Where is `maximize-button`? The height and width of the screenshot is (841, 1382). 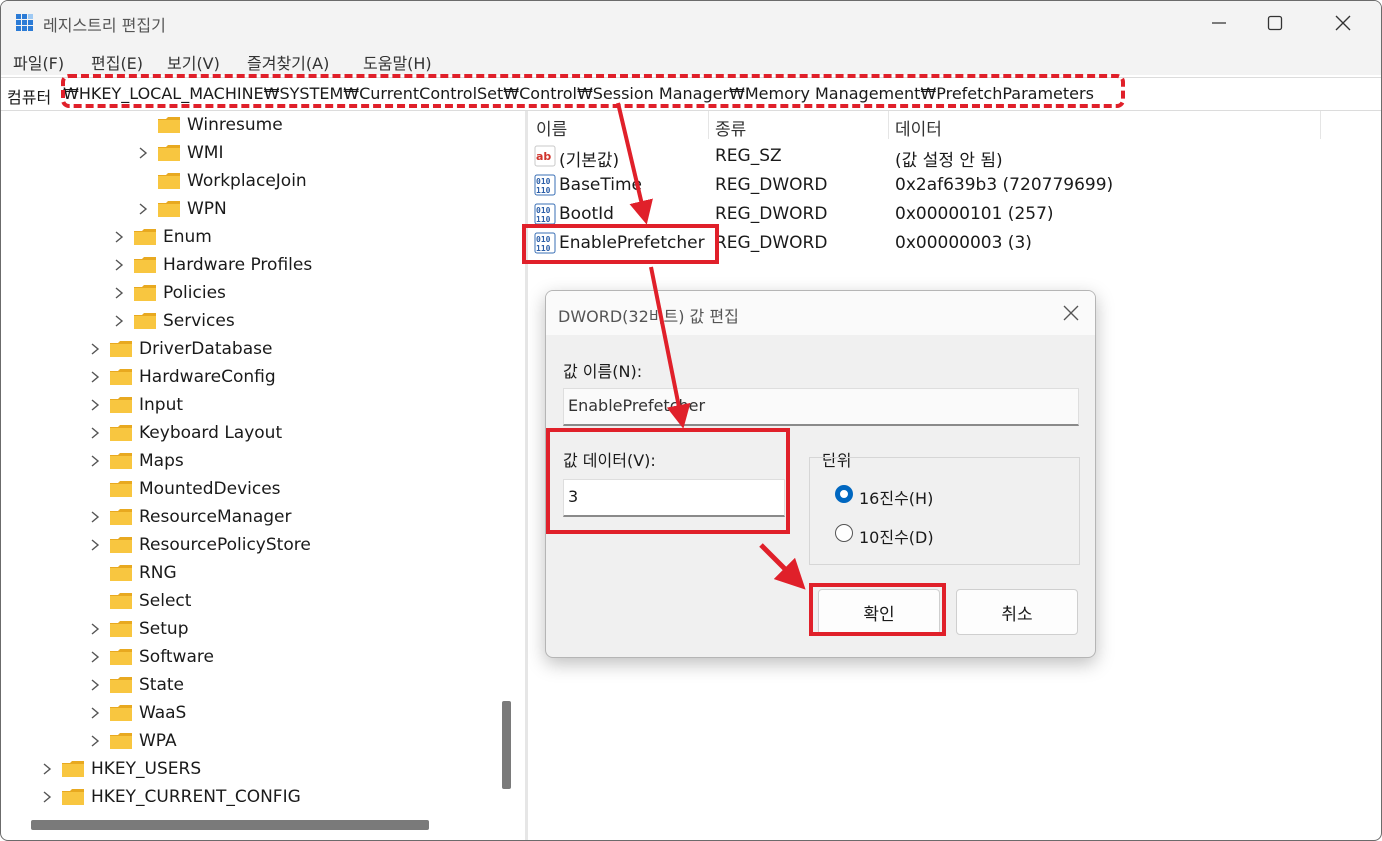
maximize-button is located at coordinates (1275, 23).